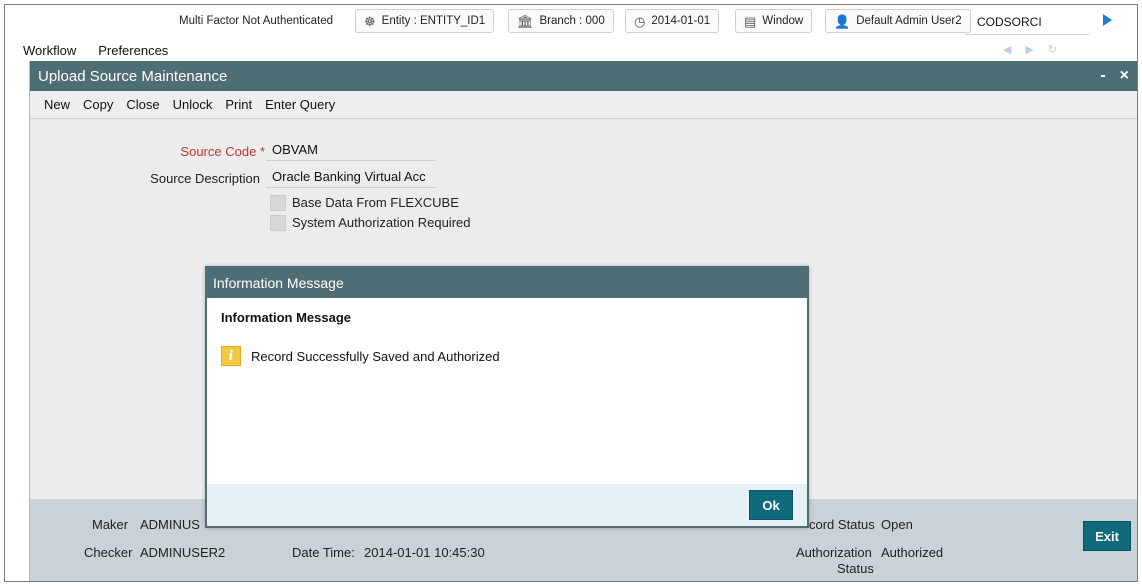 The width and height of the screenshot is (1142, 586). I want to click on date-label: 2014-01-01, so click(681, 21).